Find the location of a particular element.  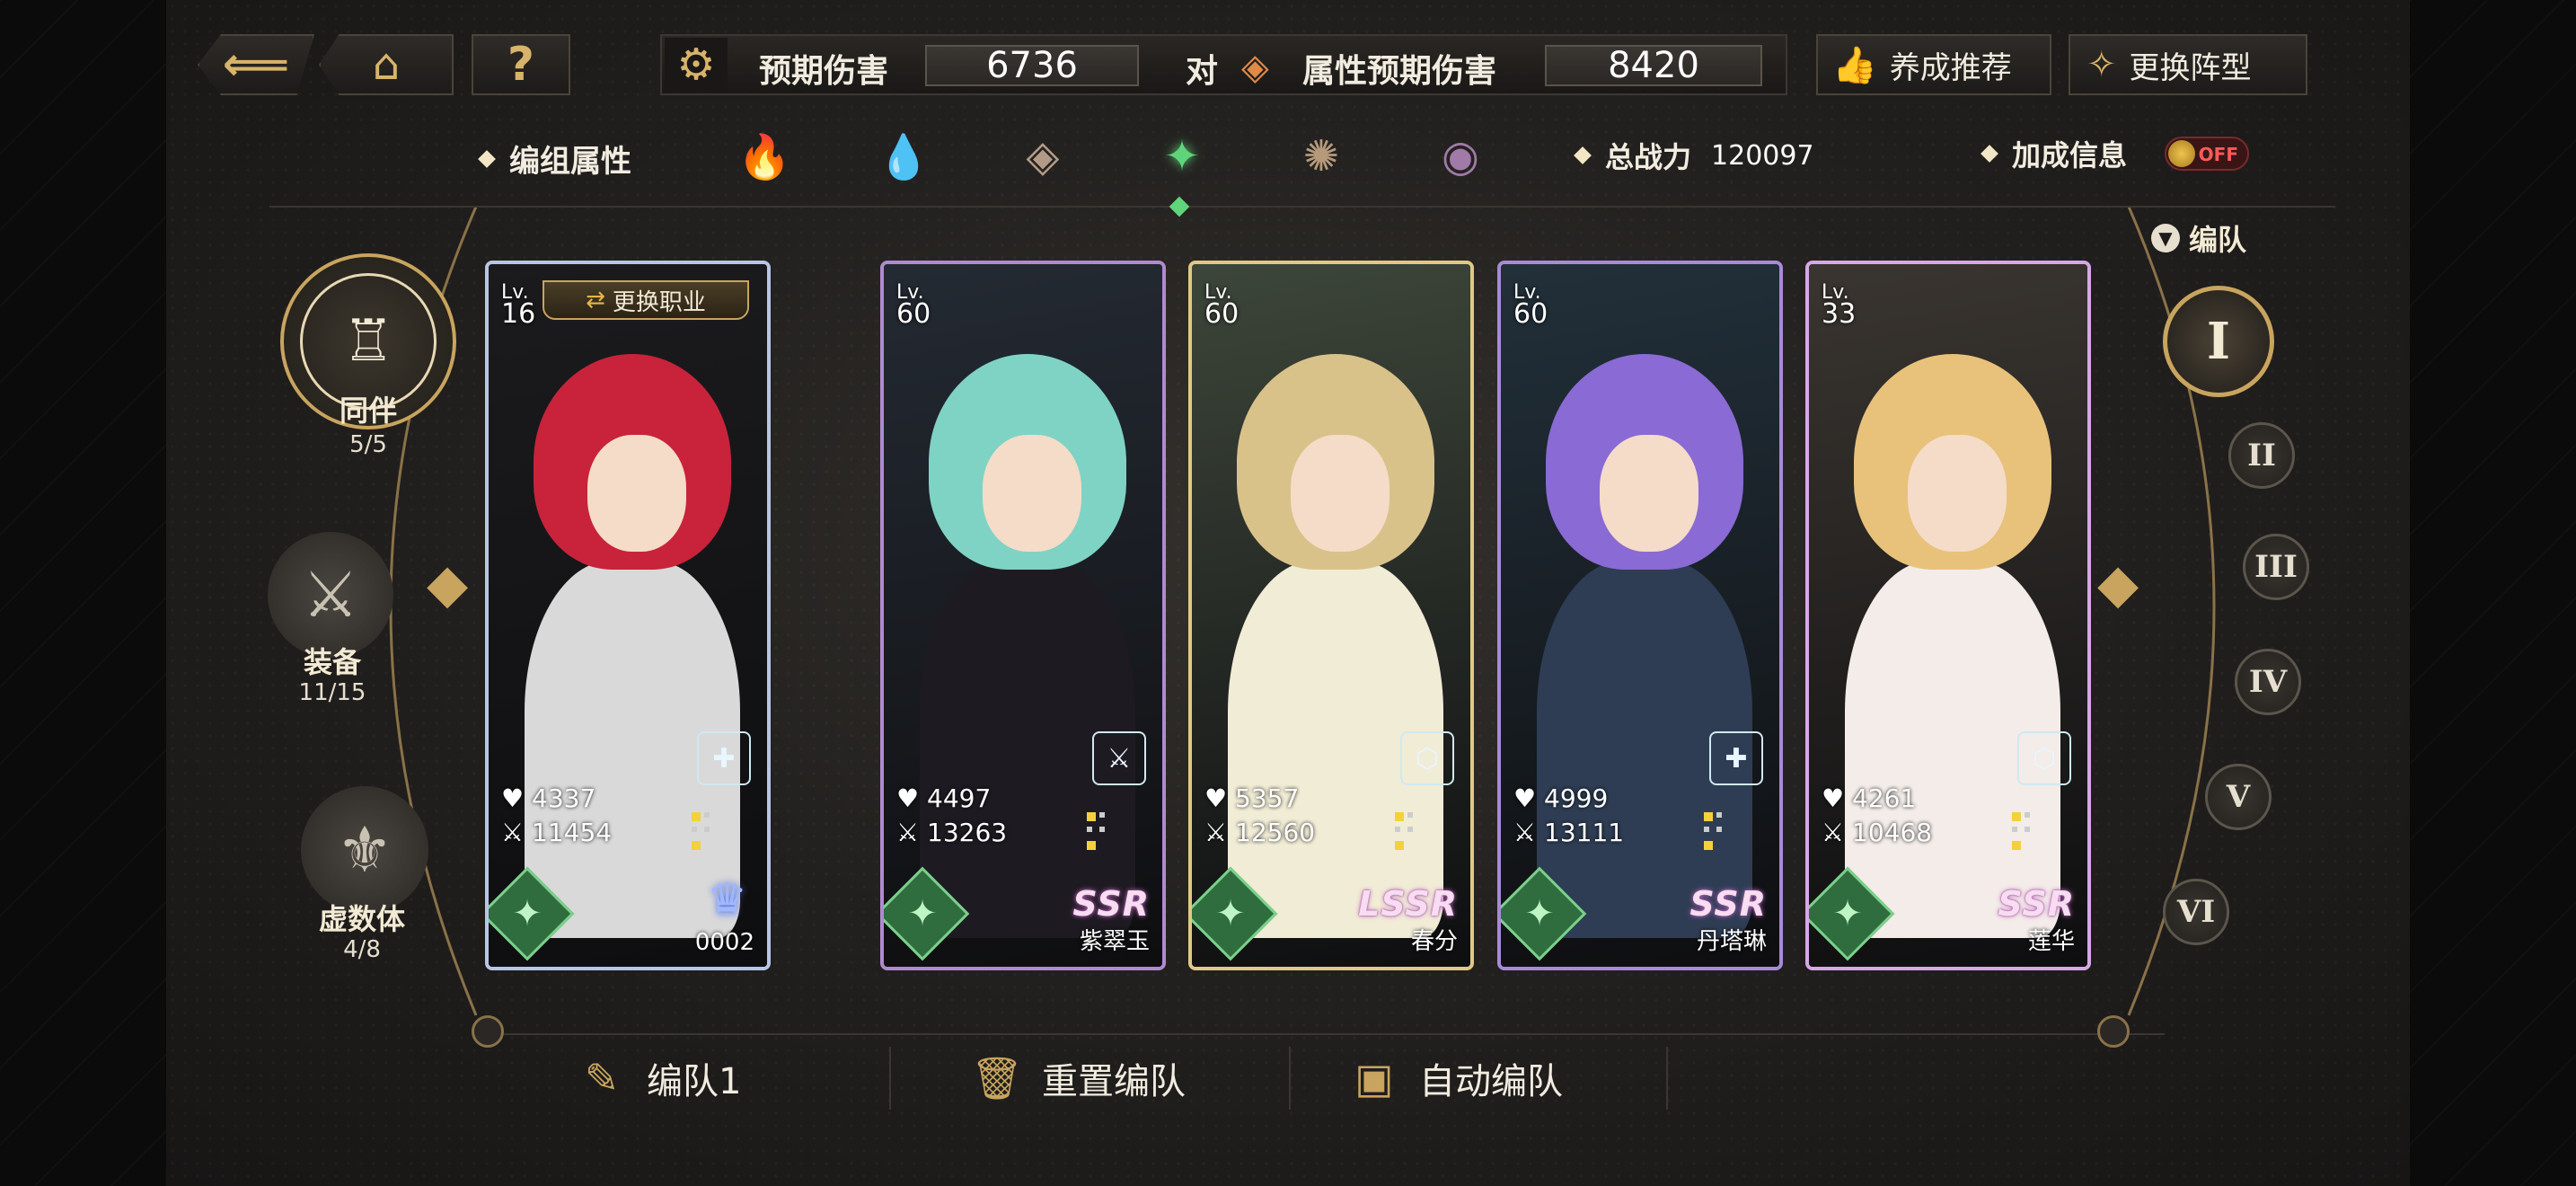

team-2-button: II is located at coordinates (2261, 455).